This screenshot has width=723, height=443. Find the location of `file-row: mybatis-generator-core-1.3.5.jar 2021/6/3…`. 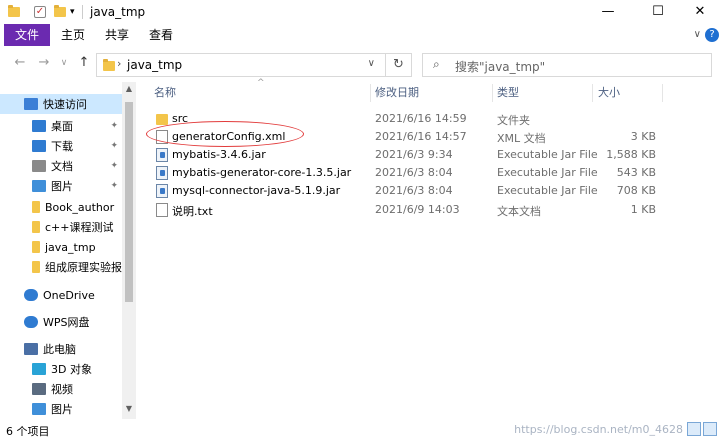

file-row: mybatis-generator-core-1.3.5.jar 2021/6/3… is located at coordinates (431, 173).